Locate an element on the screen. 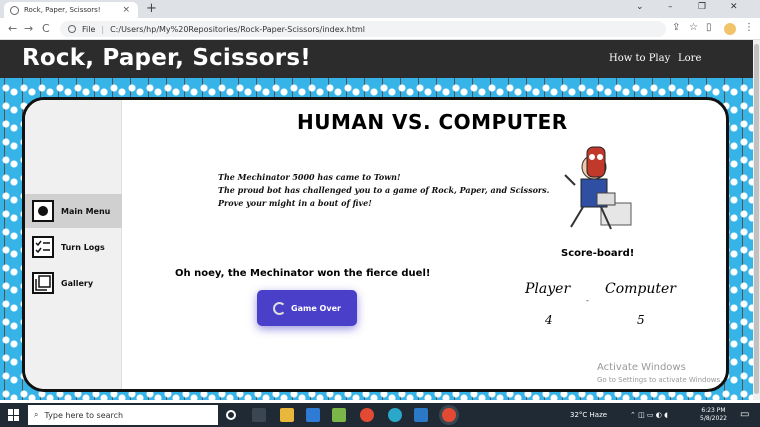 This screenshot has width=760, height=427. new-tab-button: + is located at coordinates (151, 8).